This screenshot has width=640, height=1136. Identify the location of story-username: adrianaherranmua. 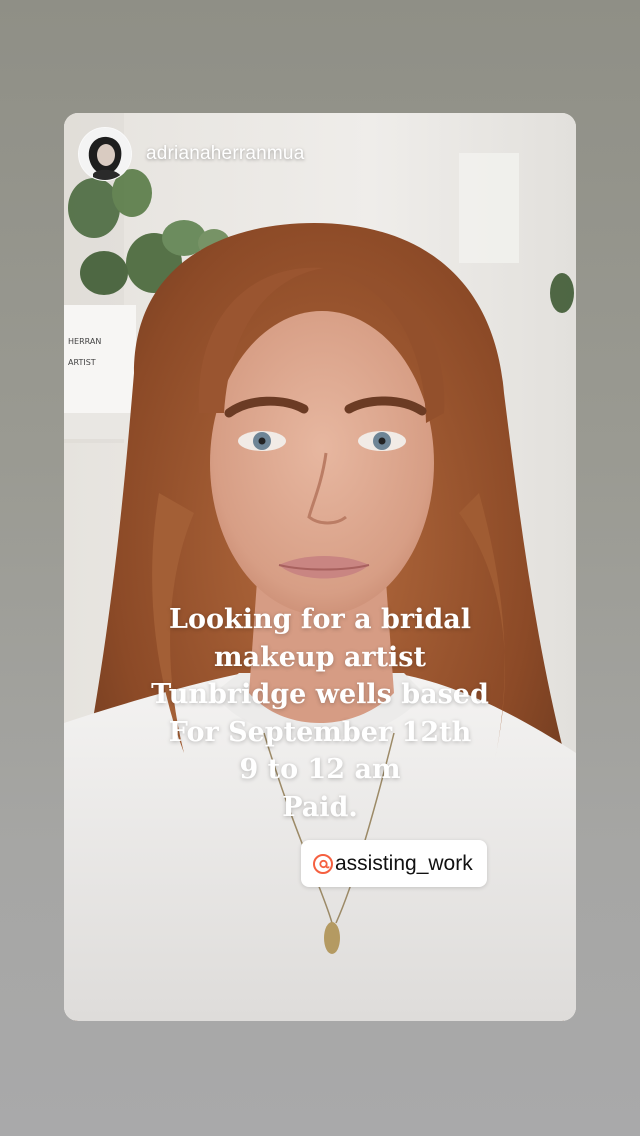
(225, 154).